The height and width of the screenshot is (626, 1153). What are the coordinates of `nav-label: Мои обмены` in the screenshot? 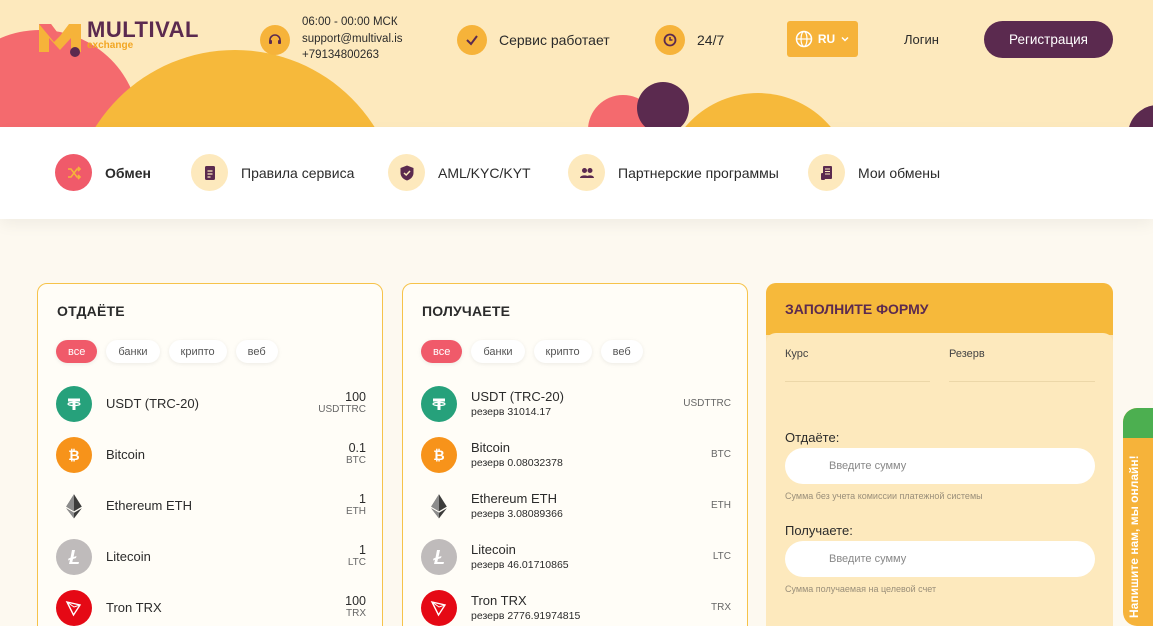 It's located at (899, 172).